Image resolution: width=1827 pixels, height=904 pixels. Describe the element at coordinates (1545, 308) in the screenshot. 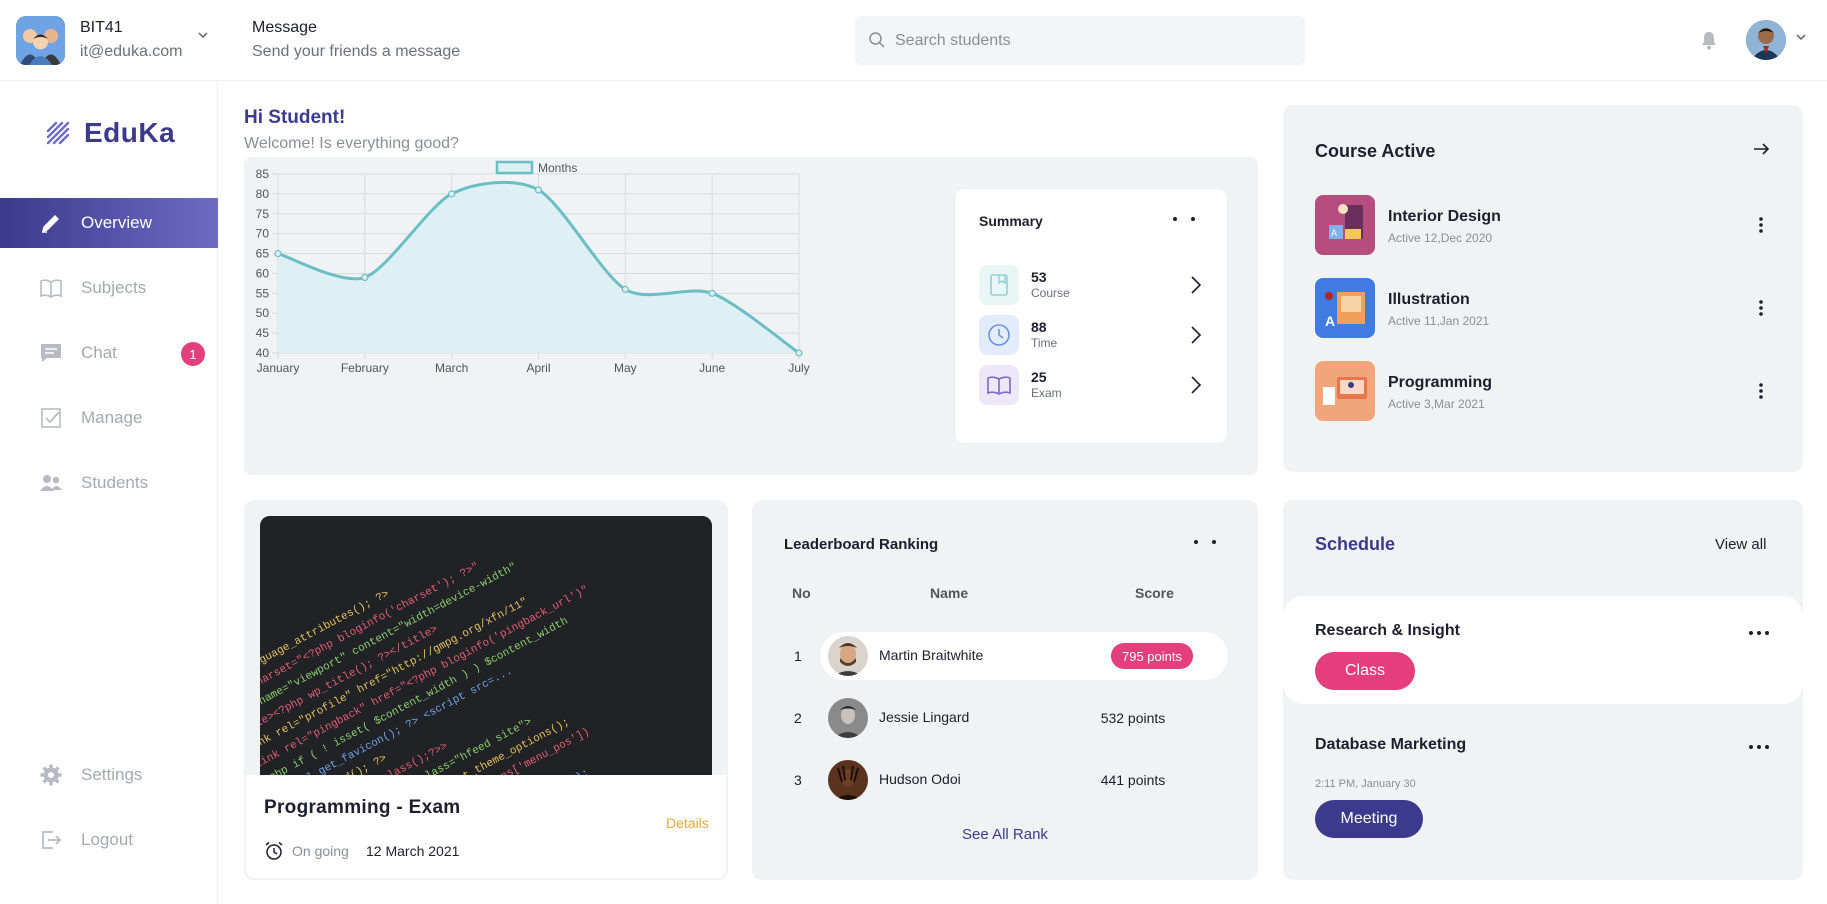

I see `course-item: A Illustration Active 11,Jan 2021` at that location.